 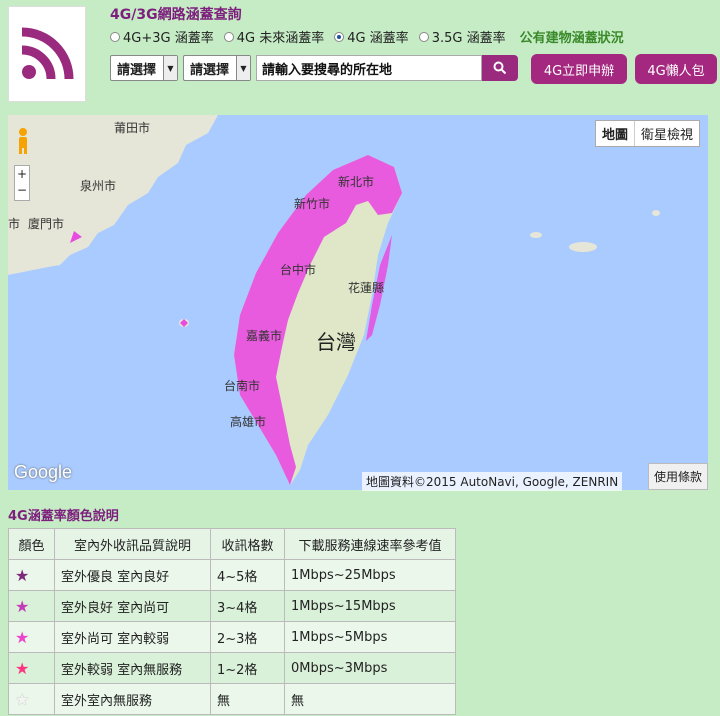 What do you see at coordinates (63, 516) in the screenshot?
I see `legend-title: 4G涵蓋率顏色說明` at bounding box center [63, 516].